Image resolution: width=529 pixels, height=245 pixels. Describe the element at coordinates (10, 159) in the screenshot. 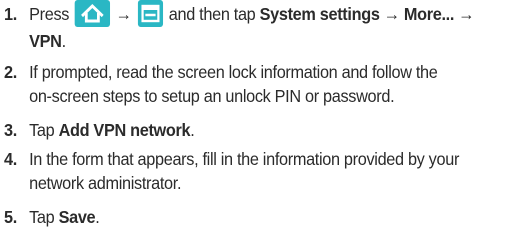

I see `step-number: 4.` at that location.